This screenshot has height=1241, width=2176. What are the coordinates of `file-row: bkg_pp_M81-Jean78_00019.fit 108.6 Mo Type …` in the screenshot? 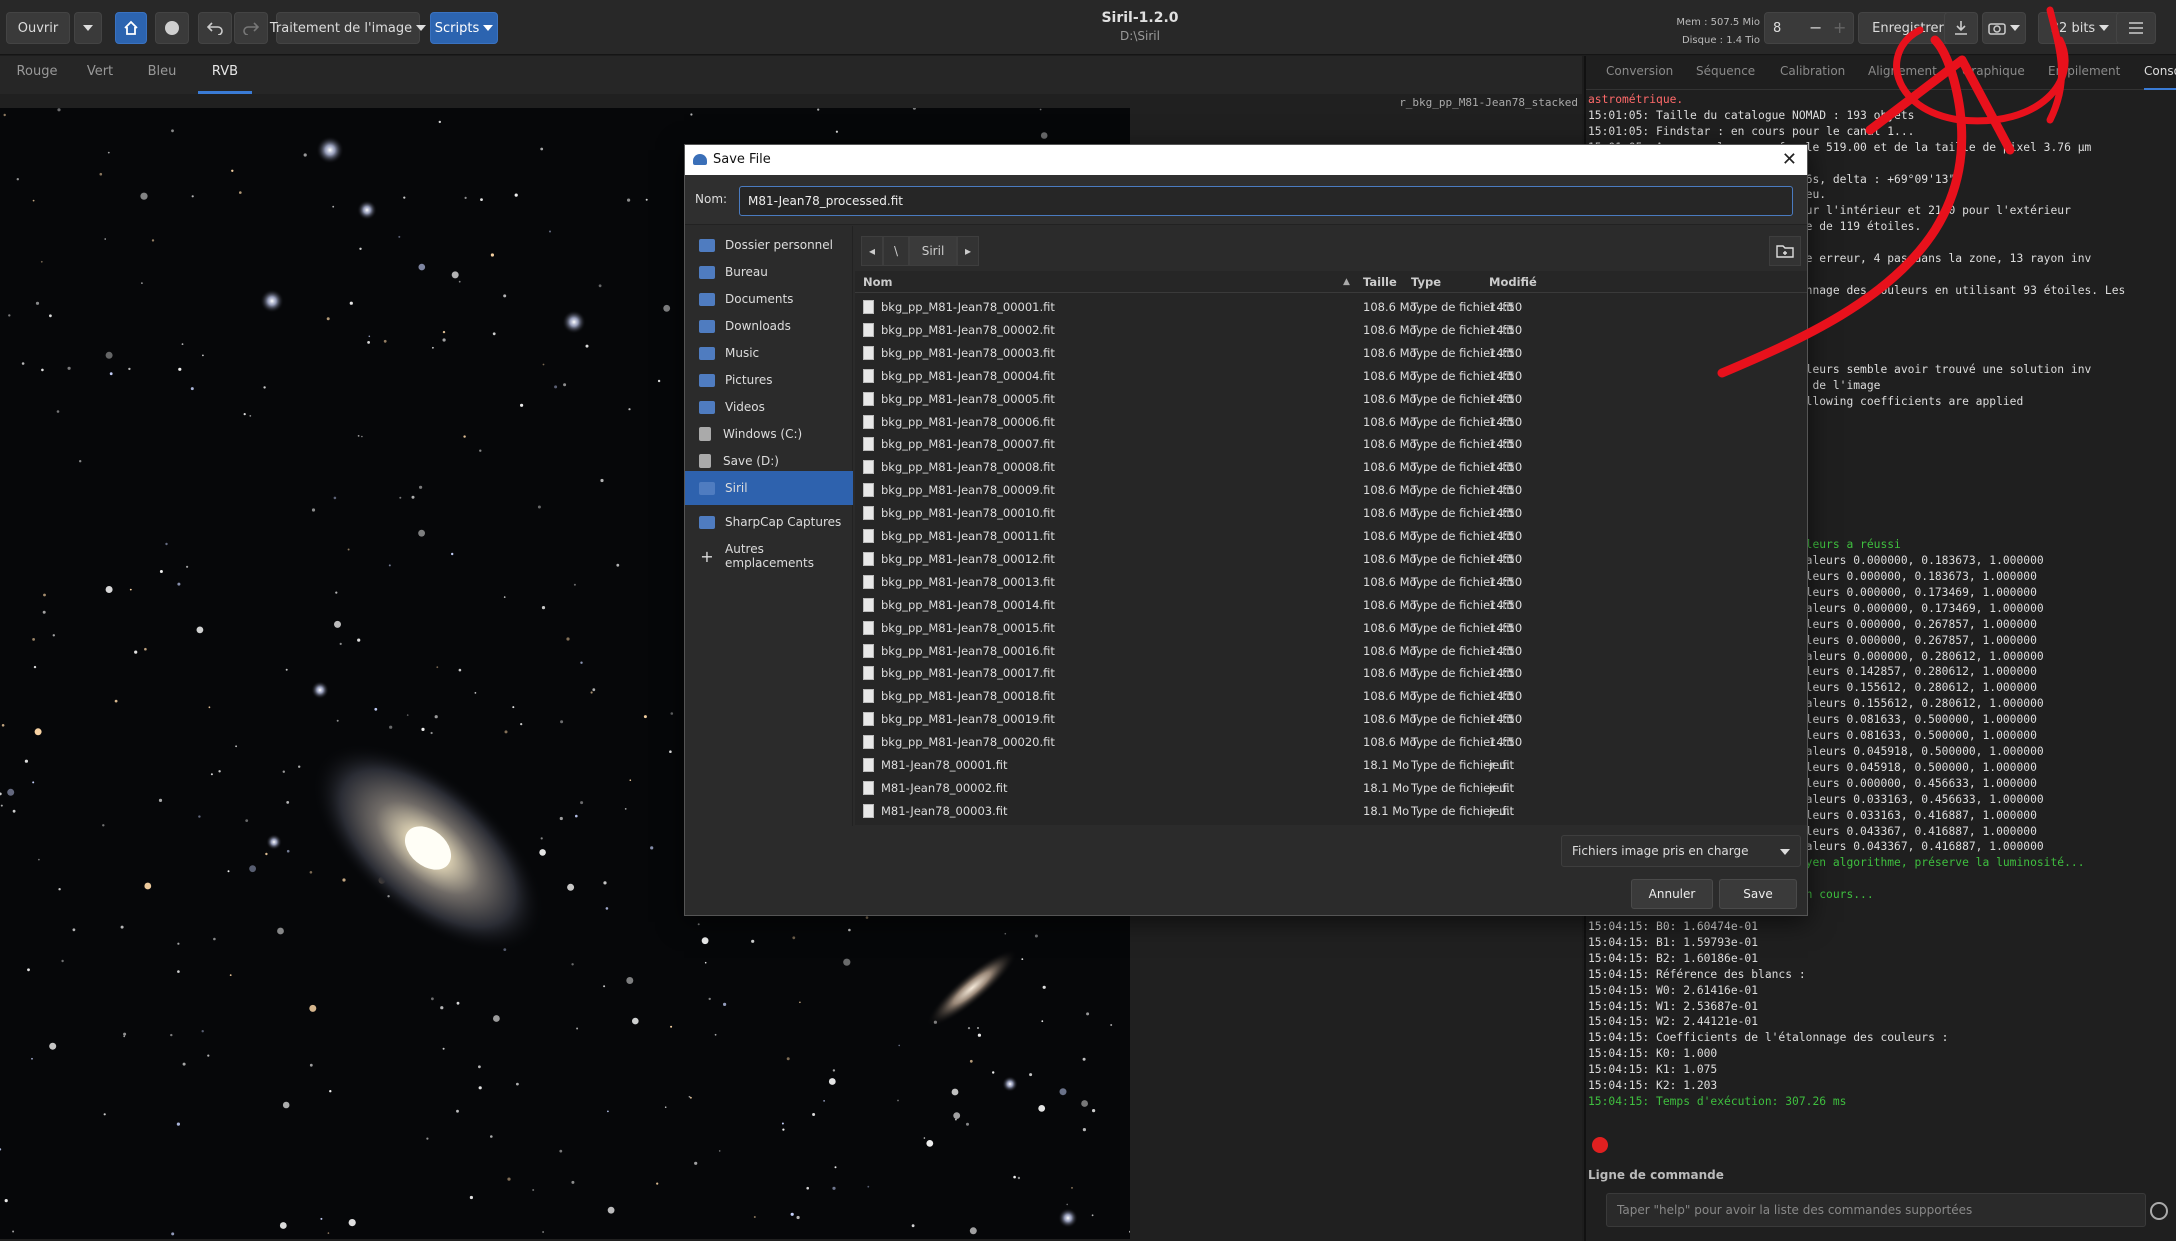 It's located at (1331, 718).